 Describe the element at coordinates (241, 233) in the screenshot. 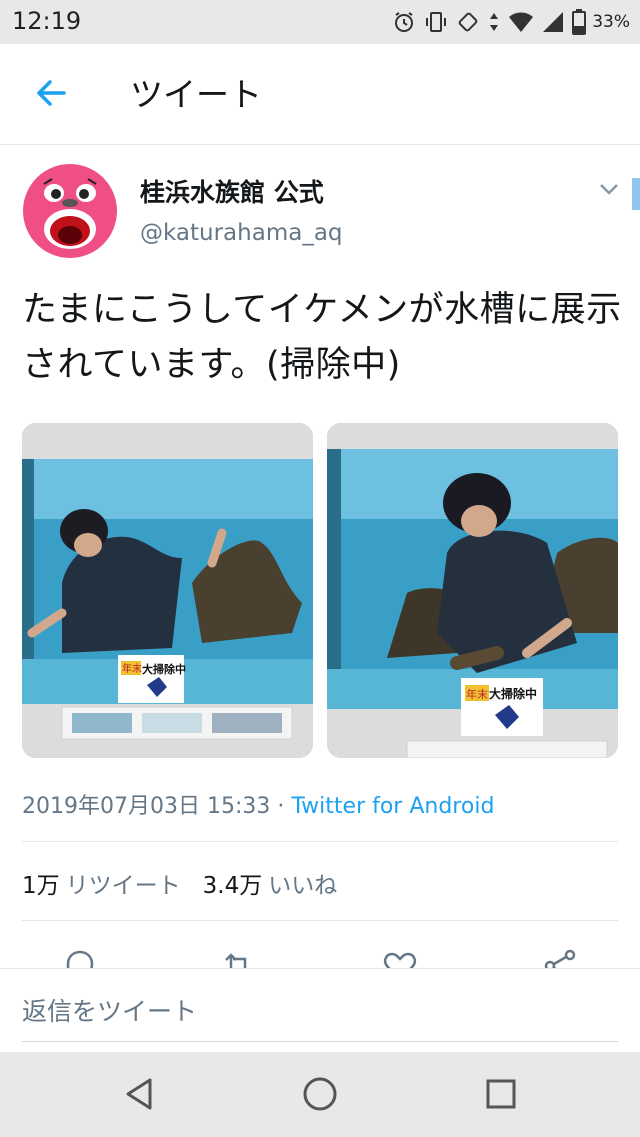

I see `user-handle: @katurahama_aq` at that location.